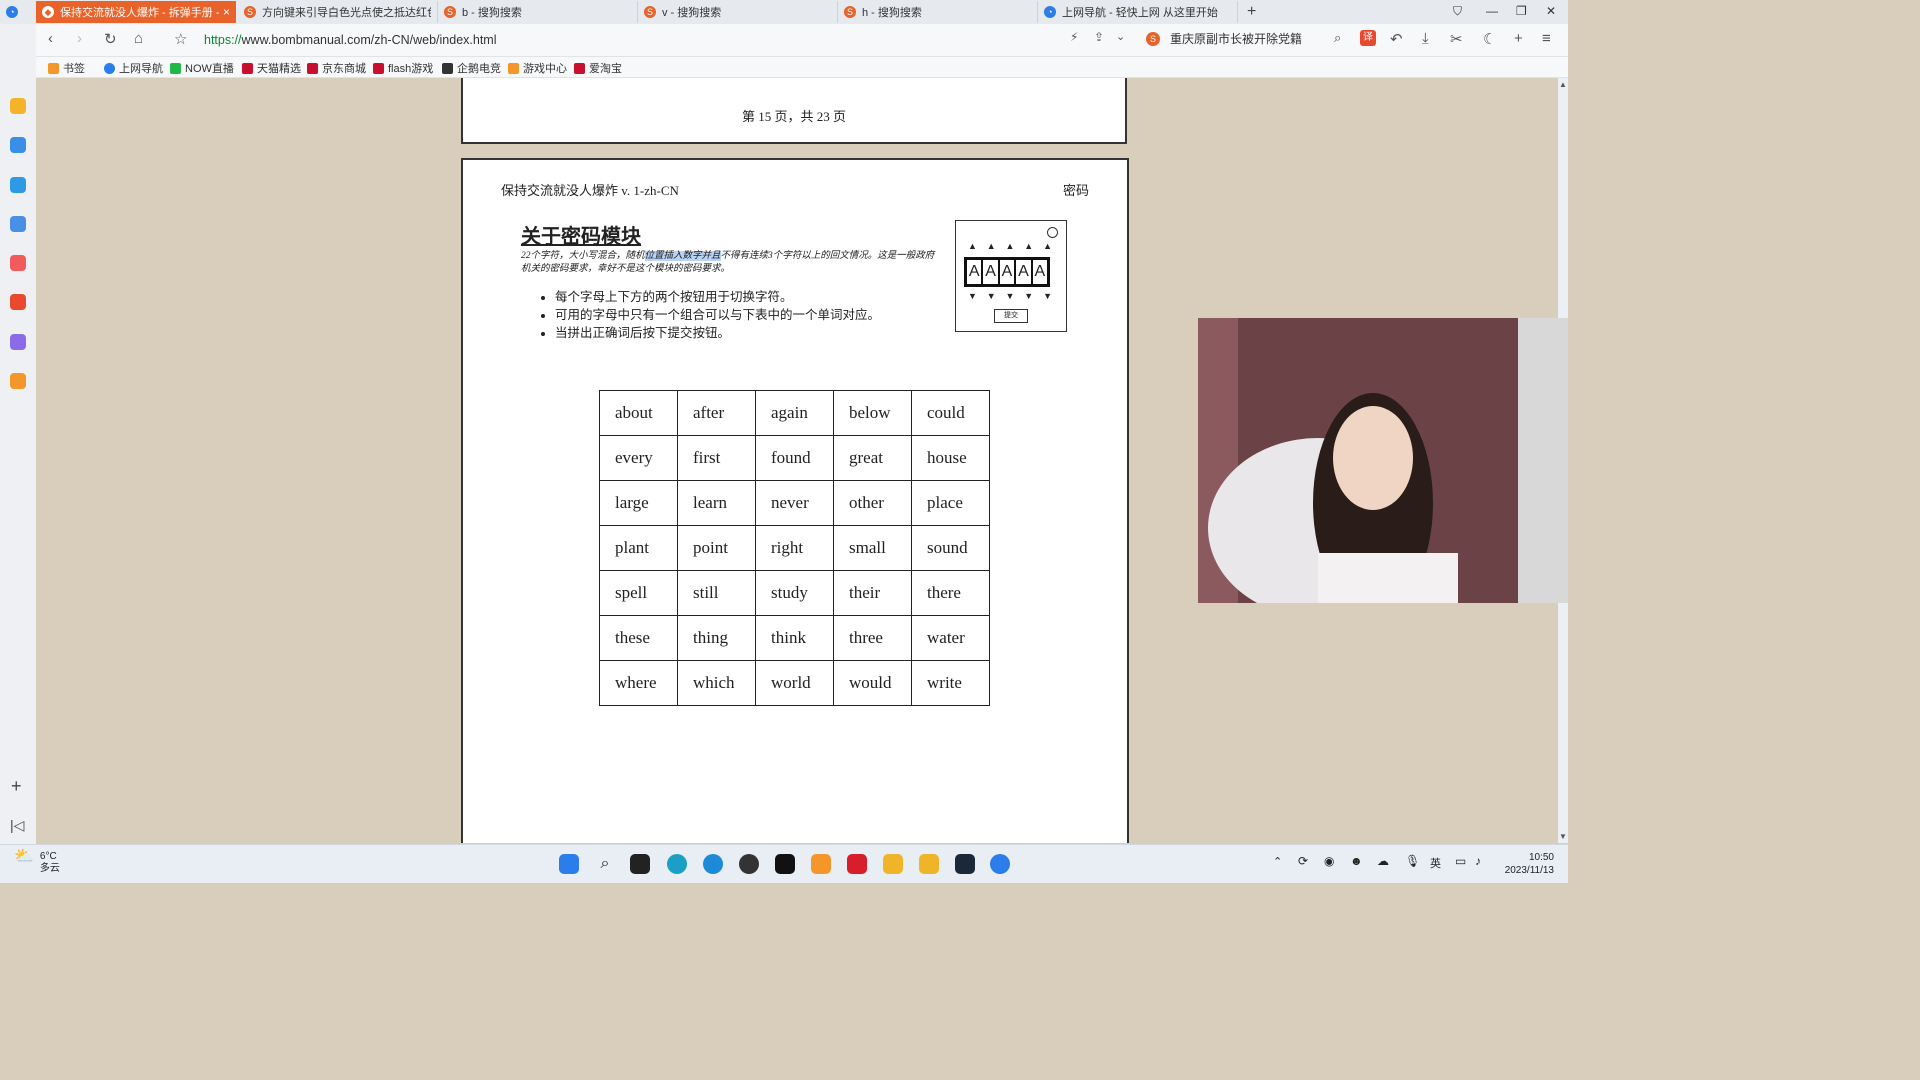 The height and width of the screenshot is (1080, 1920). What do you see at coordinates (1435, 863) in the screenshot?
I see `ime-indicator: 英` at bounding box center [1435, 863].